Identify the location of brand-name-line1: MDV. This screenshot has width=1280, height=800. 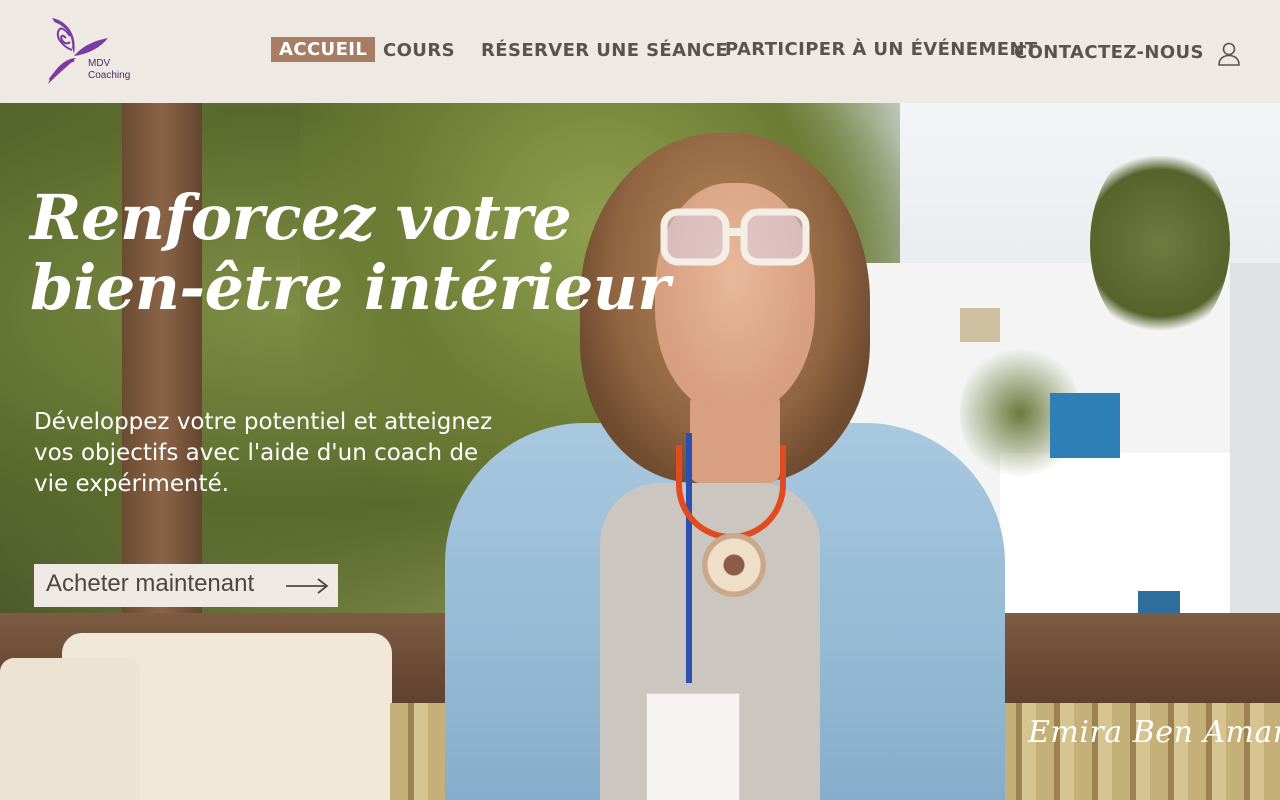
(99, 63).